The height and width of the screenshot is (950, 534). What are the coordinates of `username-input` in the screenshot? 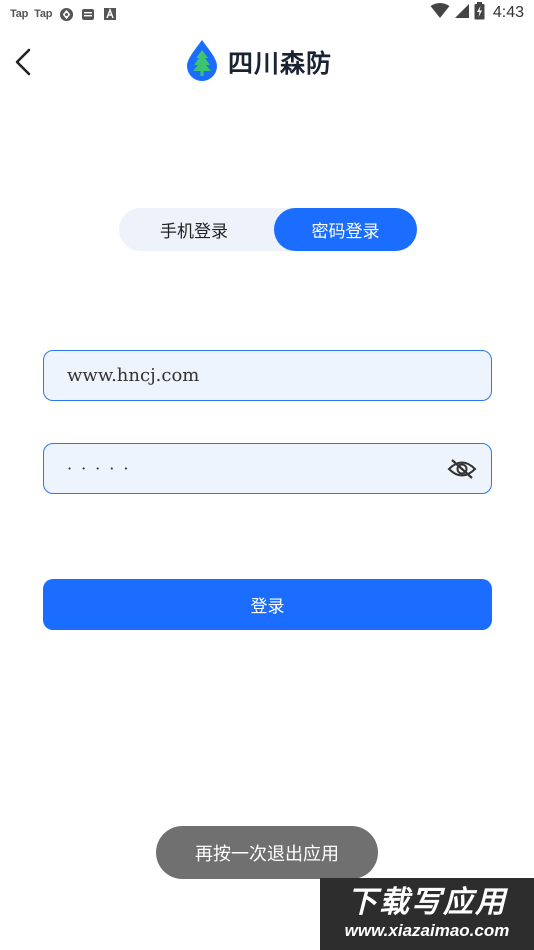 It's located at (267, 375).